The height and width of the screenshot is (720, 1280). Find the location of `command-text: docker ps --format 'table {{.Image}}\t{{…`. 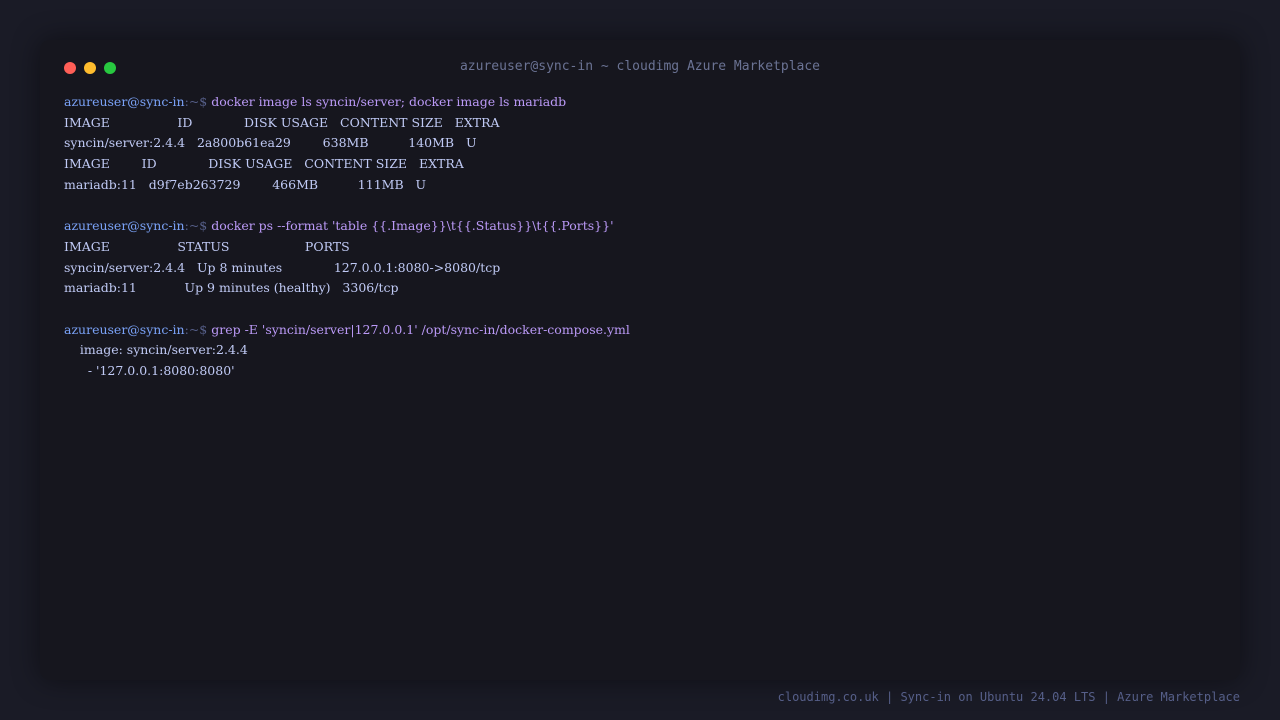

command-text: docker ps --format 'table {{.Image}}\t{{… is located at coordinates (412, 226).